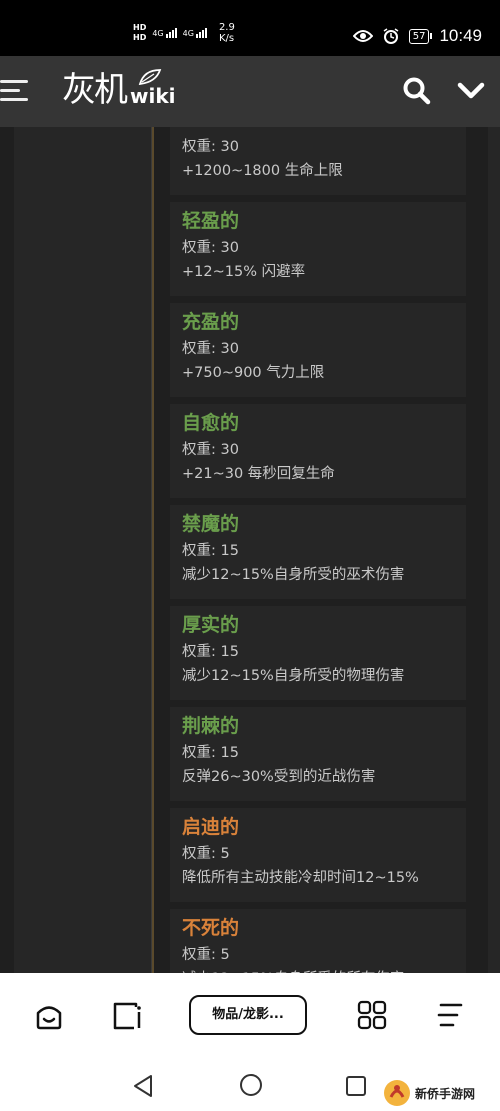 This screenshot has height=1111, width=500. I want to click on hd-indicator: HD HD, so click(139, 33).